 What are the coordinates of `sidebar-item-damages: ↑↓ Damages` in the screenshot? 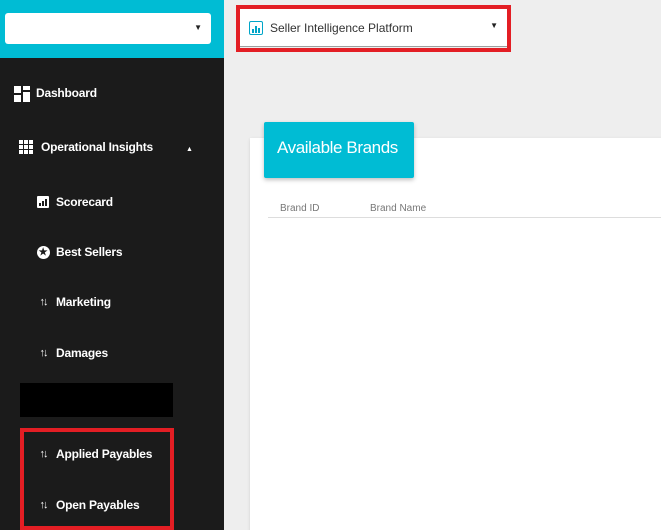 It's located at (72, 353).